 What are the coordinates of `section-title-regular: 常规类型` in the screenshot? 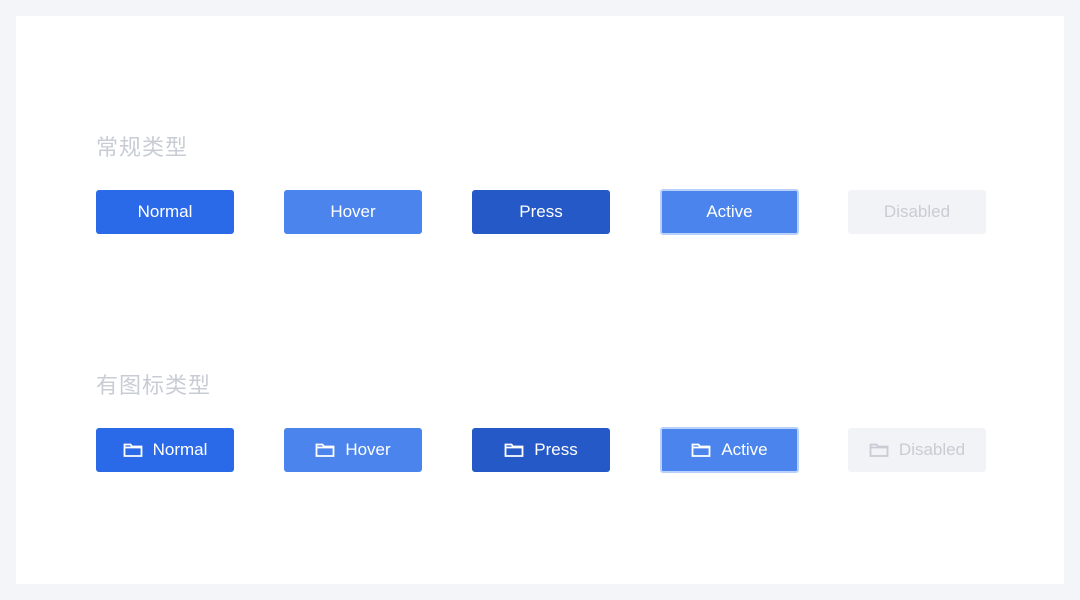 It's located at (142, 148).